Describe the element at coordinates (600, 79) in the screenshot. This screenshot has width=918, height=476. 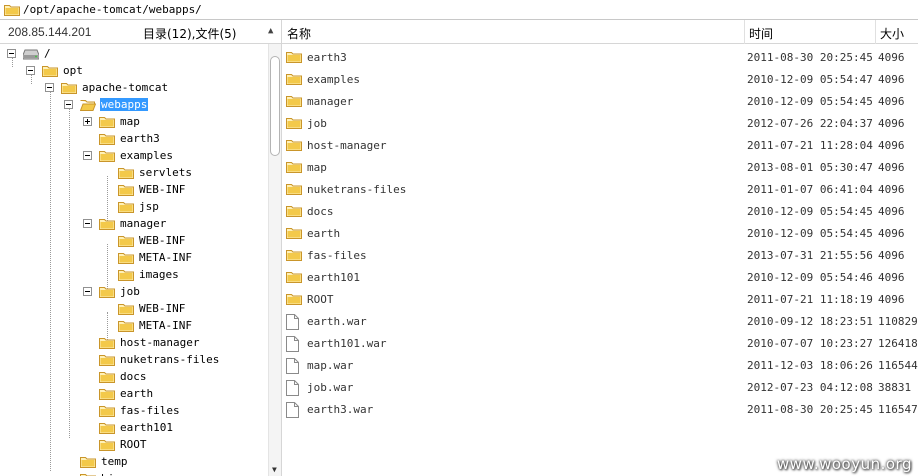
I see `file-row: examples 2010-12-09 05:54:47 4096` at that location.